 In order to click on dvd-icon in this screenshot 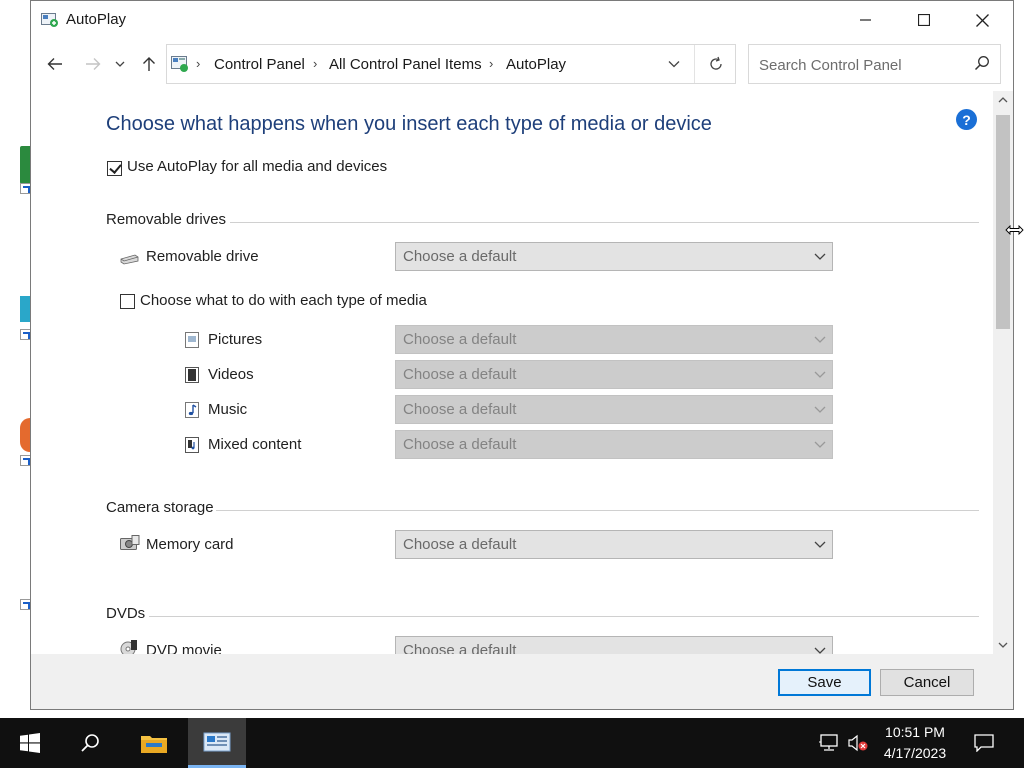, I will do `click(129, 646)`.